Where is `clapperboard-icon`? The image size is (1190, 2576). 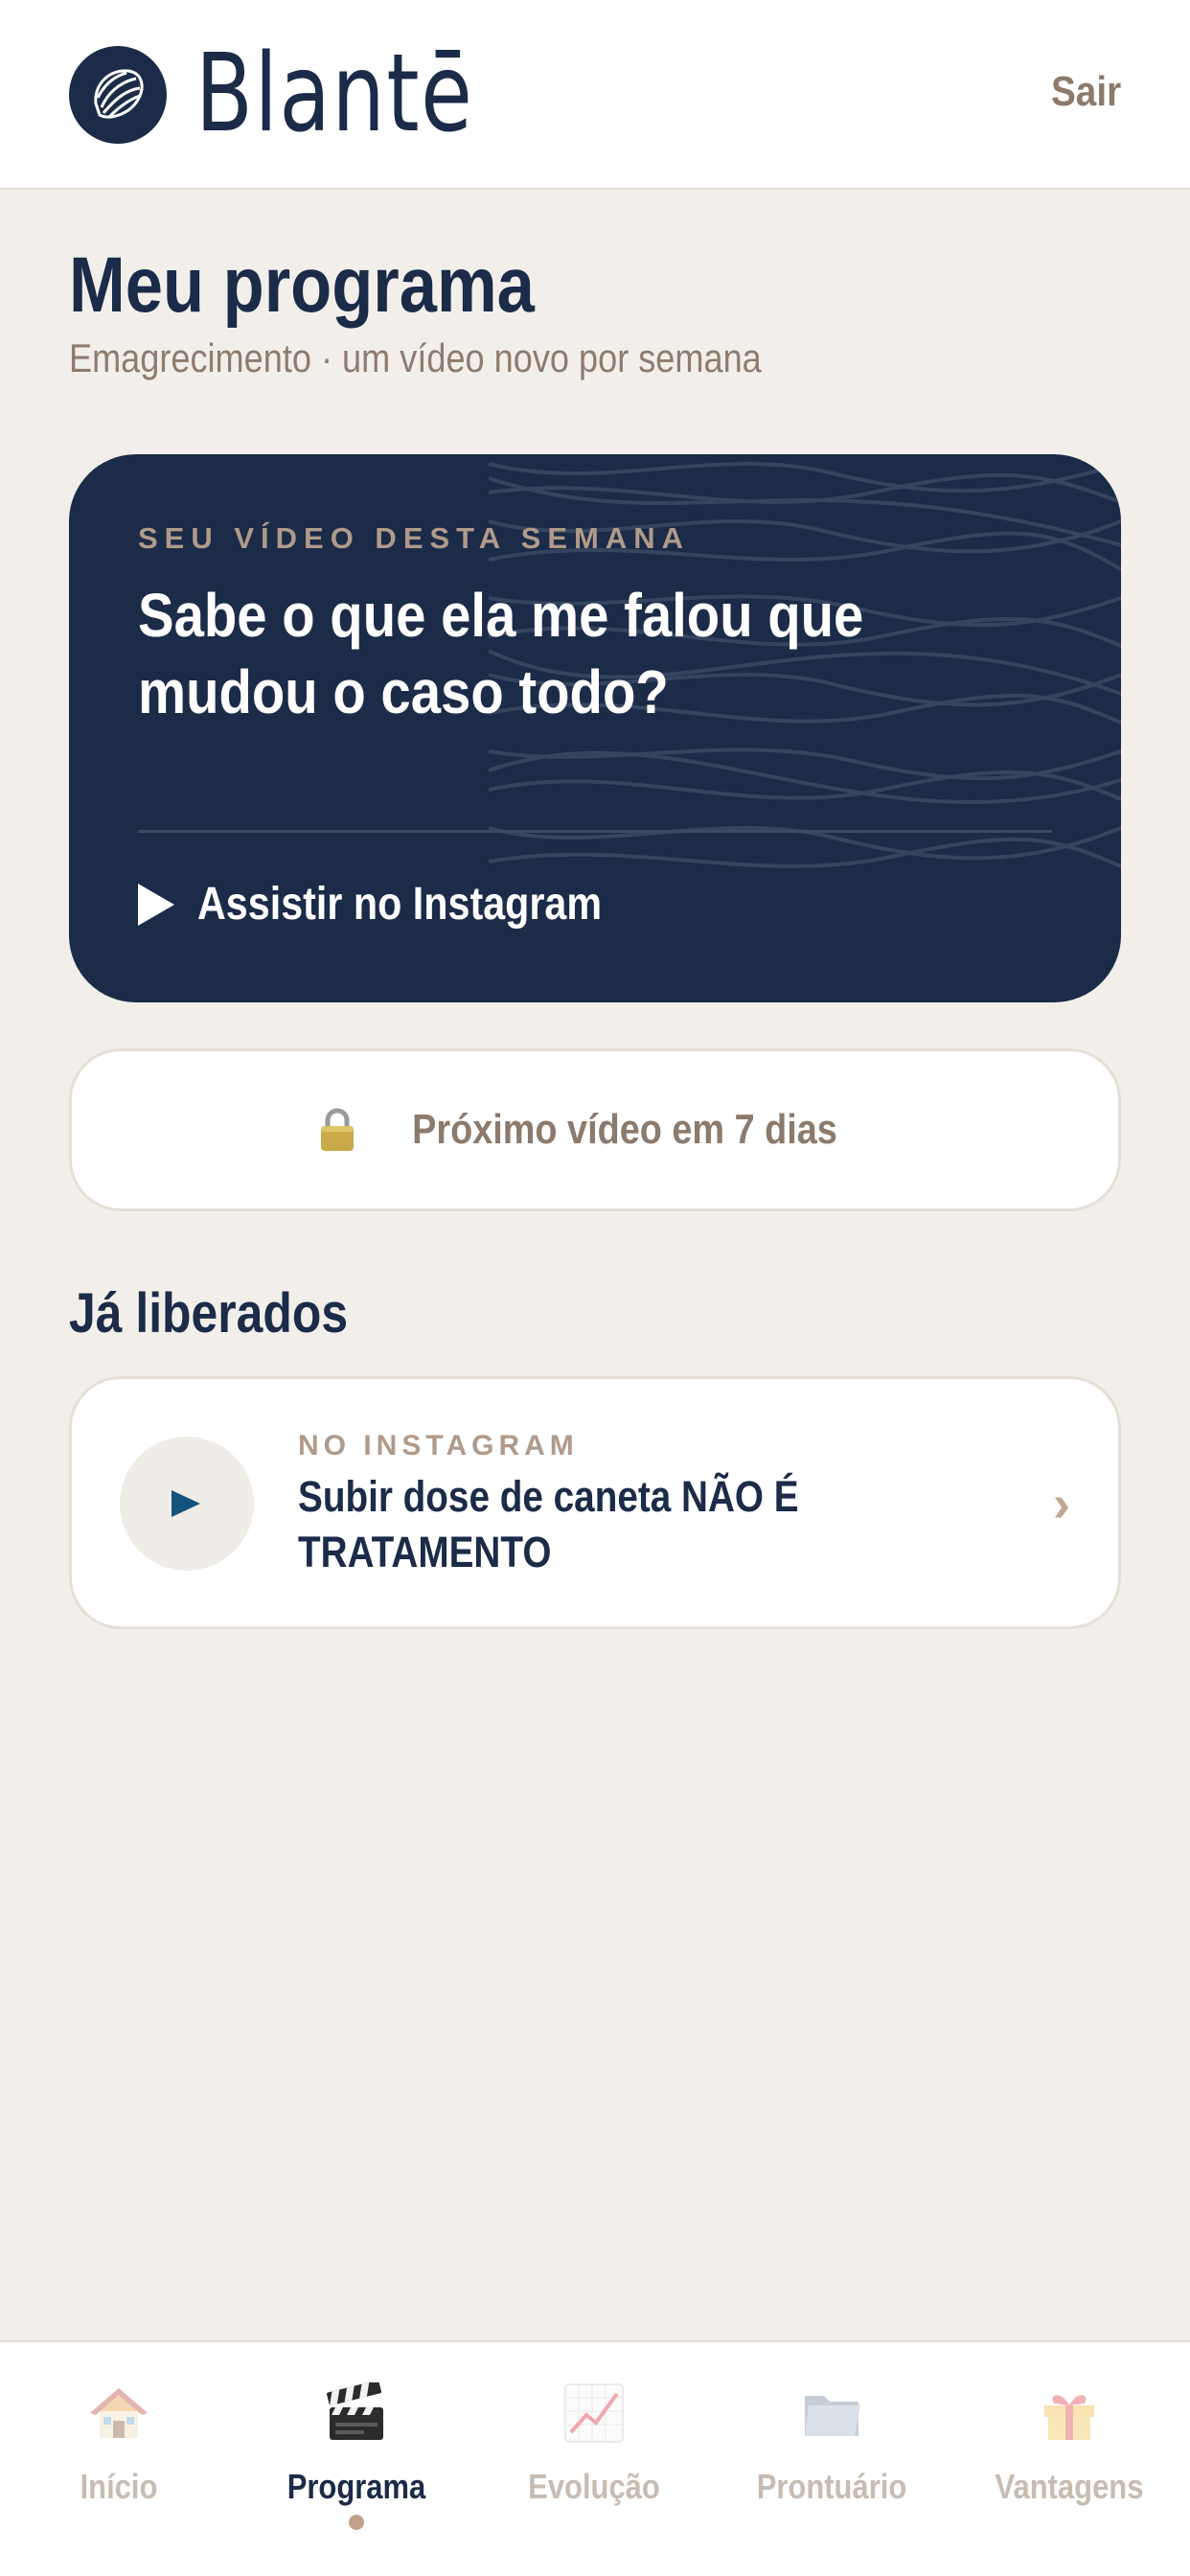
clapperboard-icon is located at coordinates (355, 2411).